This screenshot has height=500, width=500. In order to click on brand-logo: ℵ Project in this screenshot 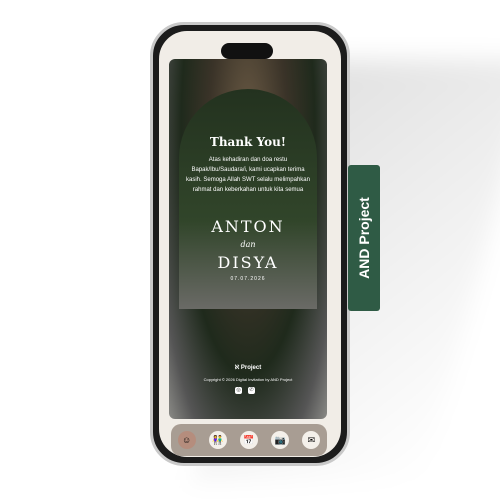, I will do `click(248, 368)`.